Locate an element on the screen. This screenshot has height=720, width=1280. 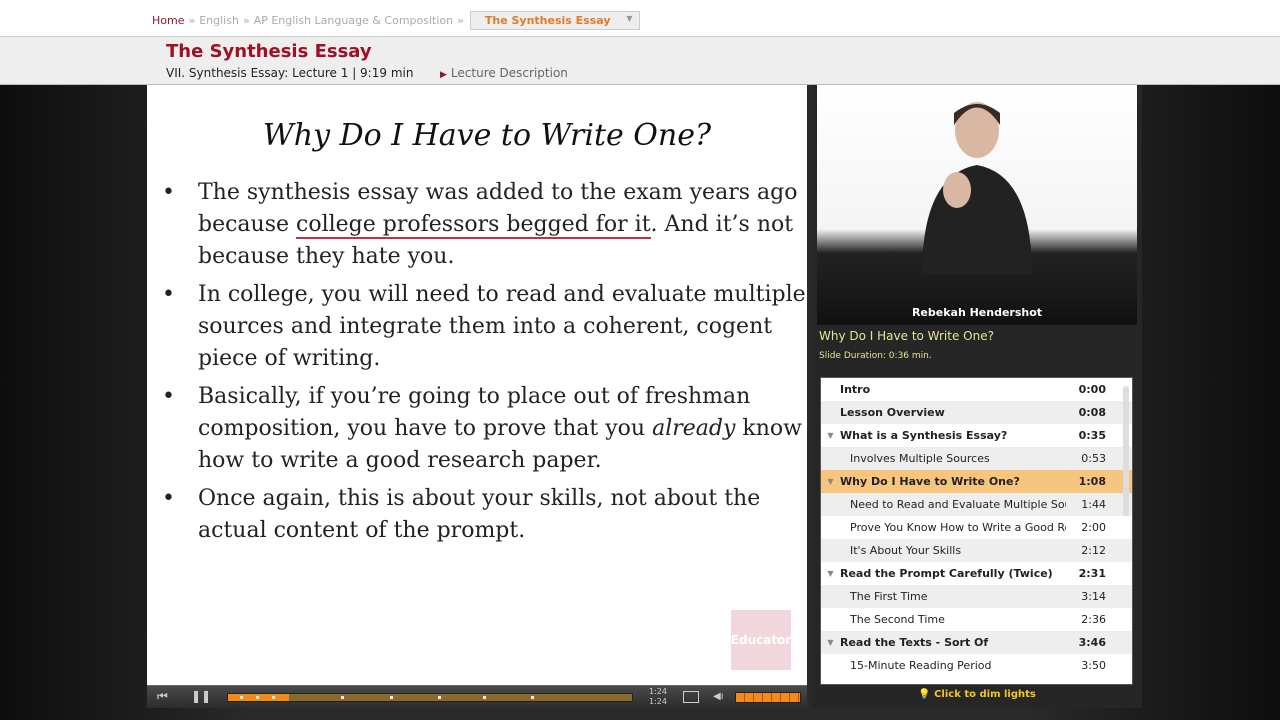
lesson-title: It's About Your Skills is located at coordinates (906, 550).